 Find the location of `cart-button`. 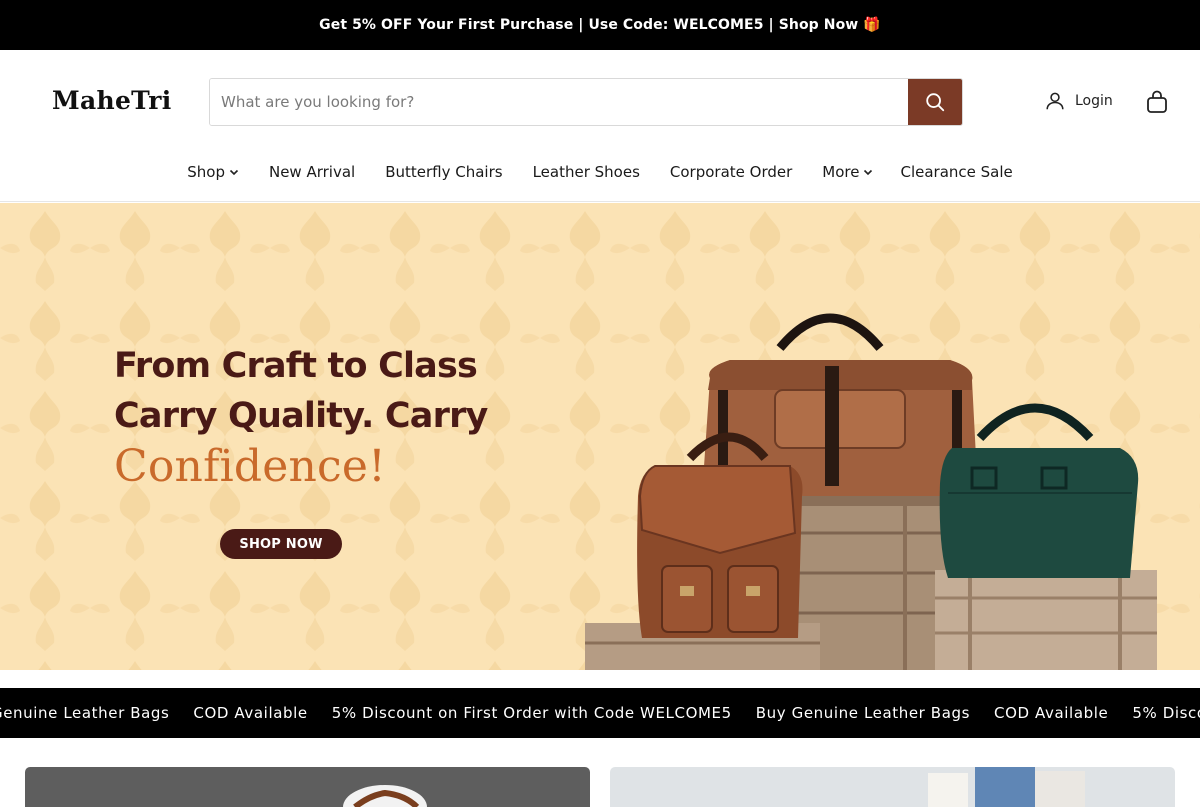

cart-button is located at coordinates (1157, 104).